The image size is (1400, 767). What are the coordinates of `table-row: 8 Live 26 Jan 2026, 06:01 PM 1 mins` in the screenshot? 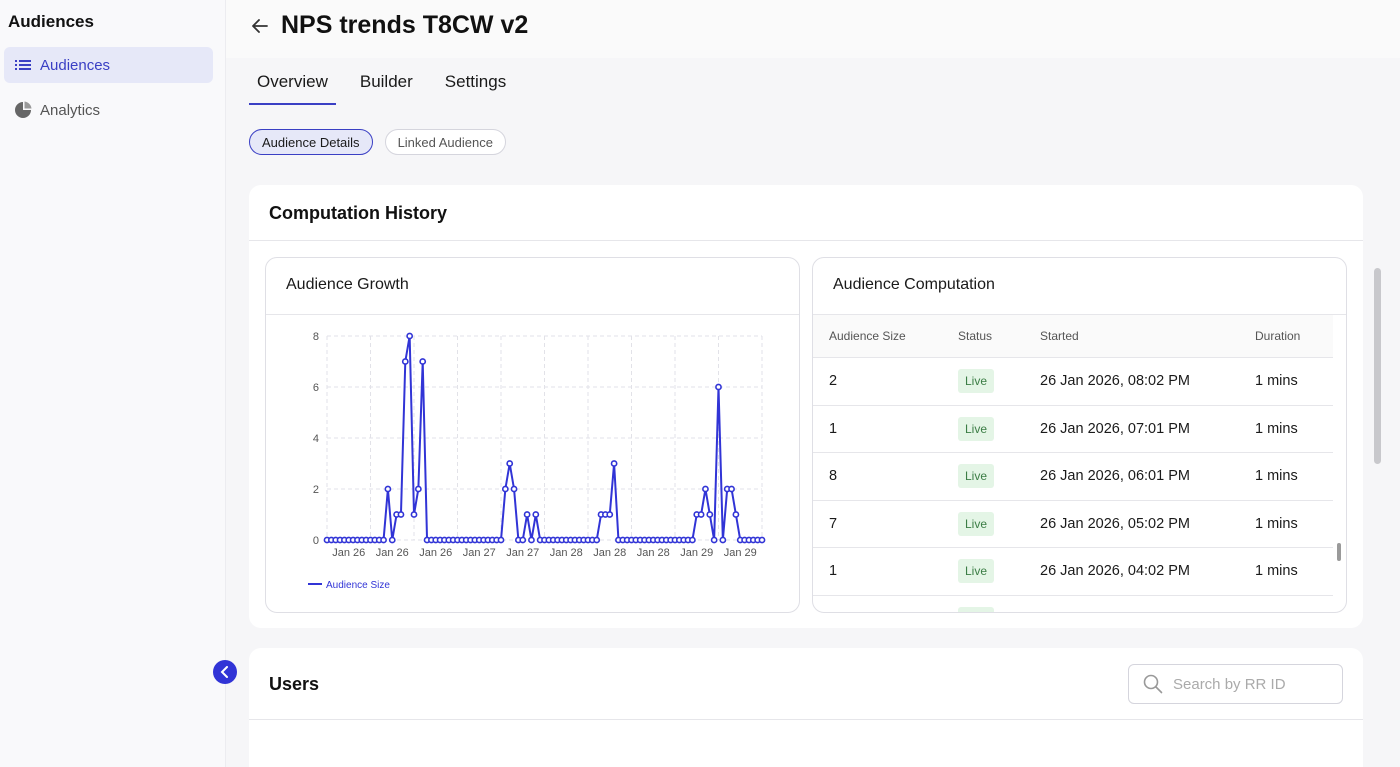 It's located at (1073, 477).